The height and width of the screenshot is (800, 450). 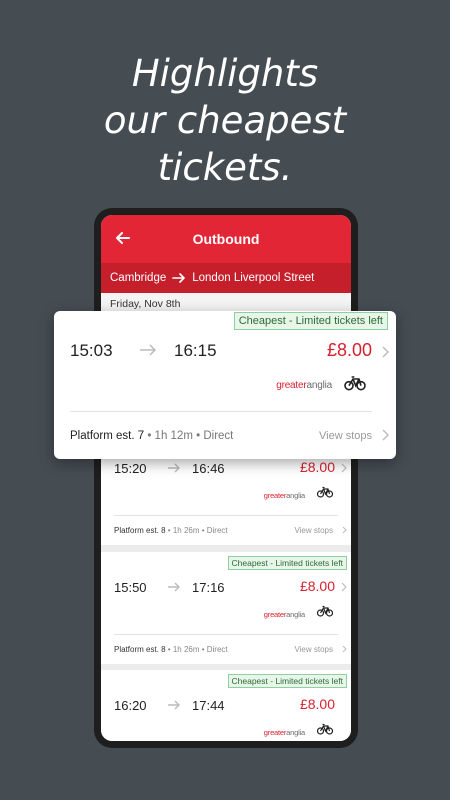 What do you see at coordinates (130, 587) in the screenshot?
I see `departure-time: 15:50` at bounding box center [130, 587].